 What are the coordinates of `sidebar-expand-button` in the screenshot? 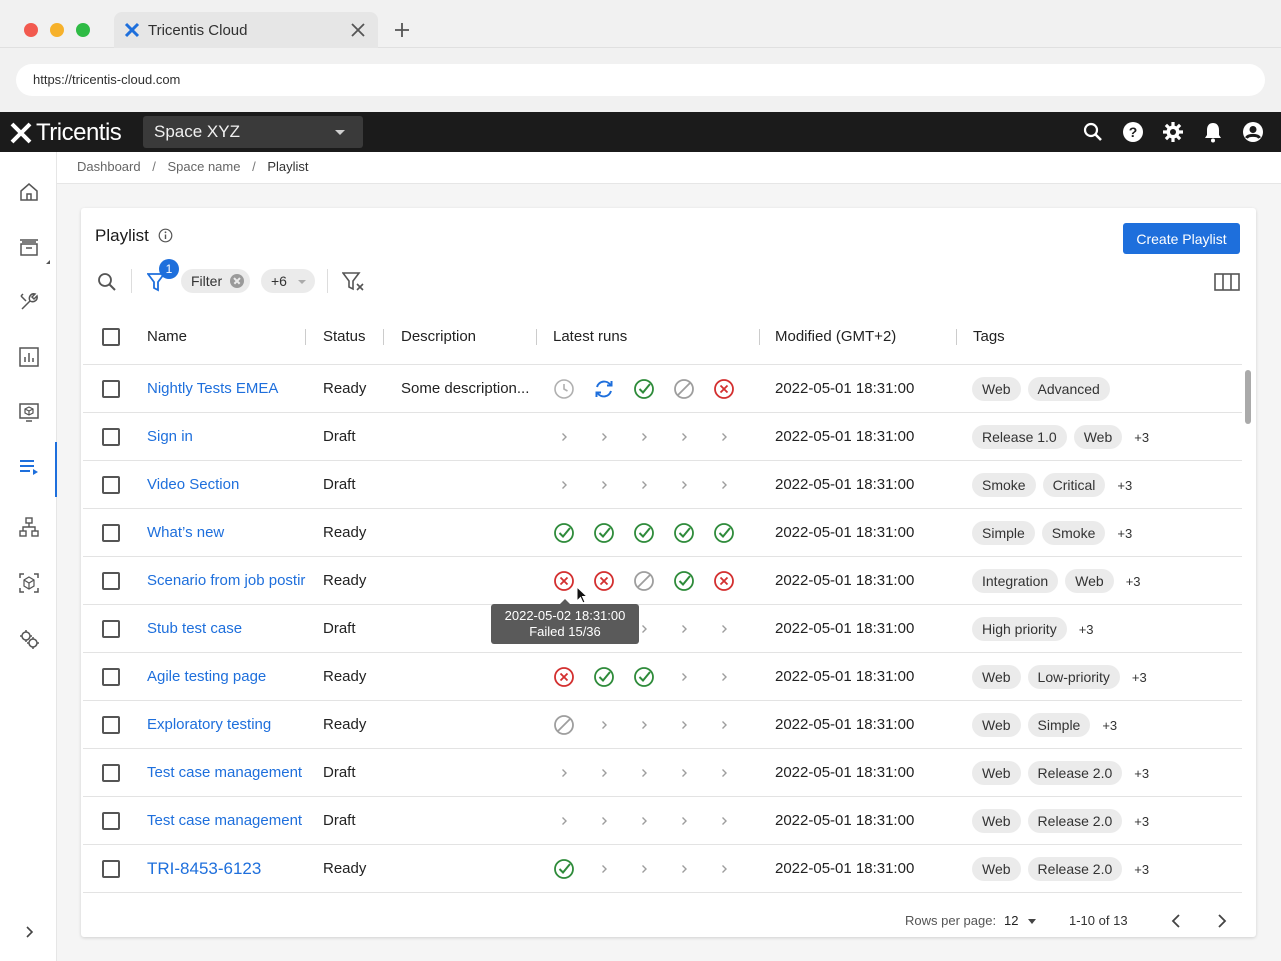 It's located at (28, 932).